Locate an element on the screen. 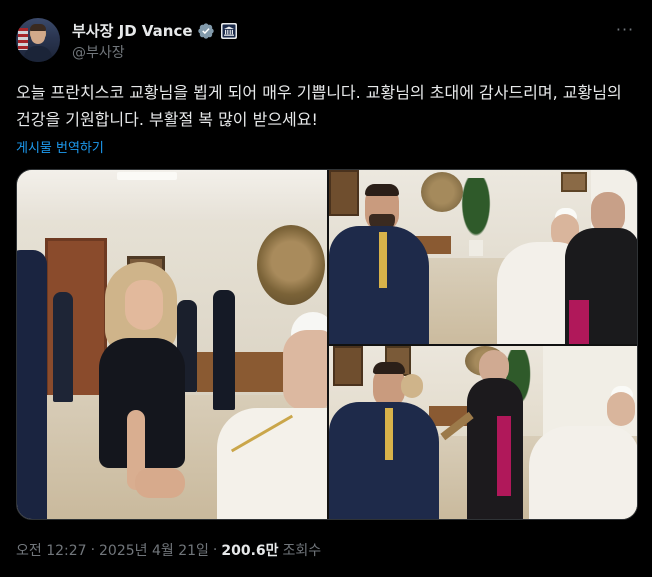 This screenshot has width=652, height=577. plant-pot is located at coordinates (476, 248).